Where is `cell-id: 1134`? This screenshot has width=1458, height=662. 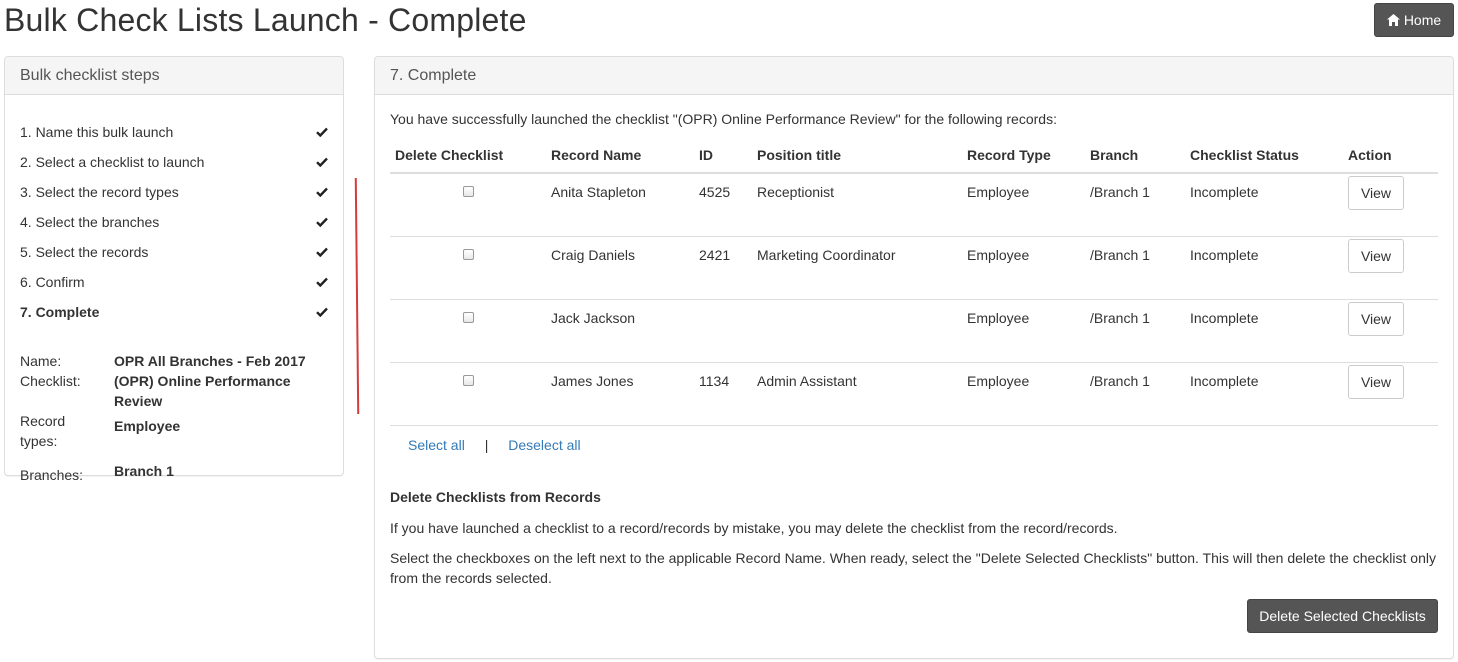 cell-id: 1134 is located at coordinates (723, 394).